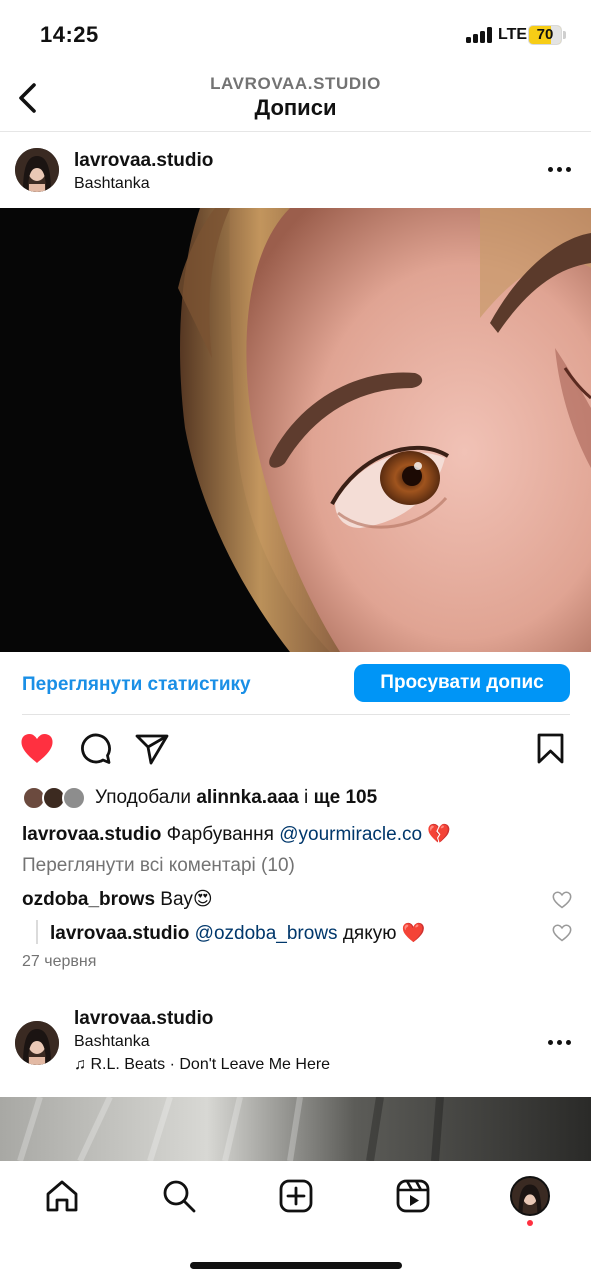 This screenshot has height=1280, width=591. What do you see at coordinates (37, 748) in the screenshot?
I see `heart-filled-icon` at bounding box center [37, 748].